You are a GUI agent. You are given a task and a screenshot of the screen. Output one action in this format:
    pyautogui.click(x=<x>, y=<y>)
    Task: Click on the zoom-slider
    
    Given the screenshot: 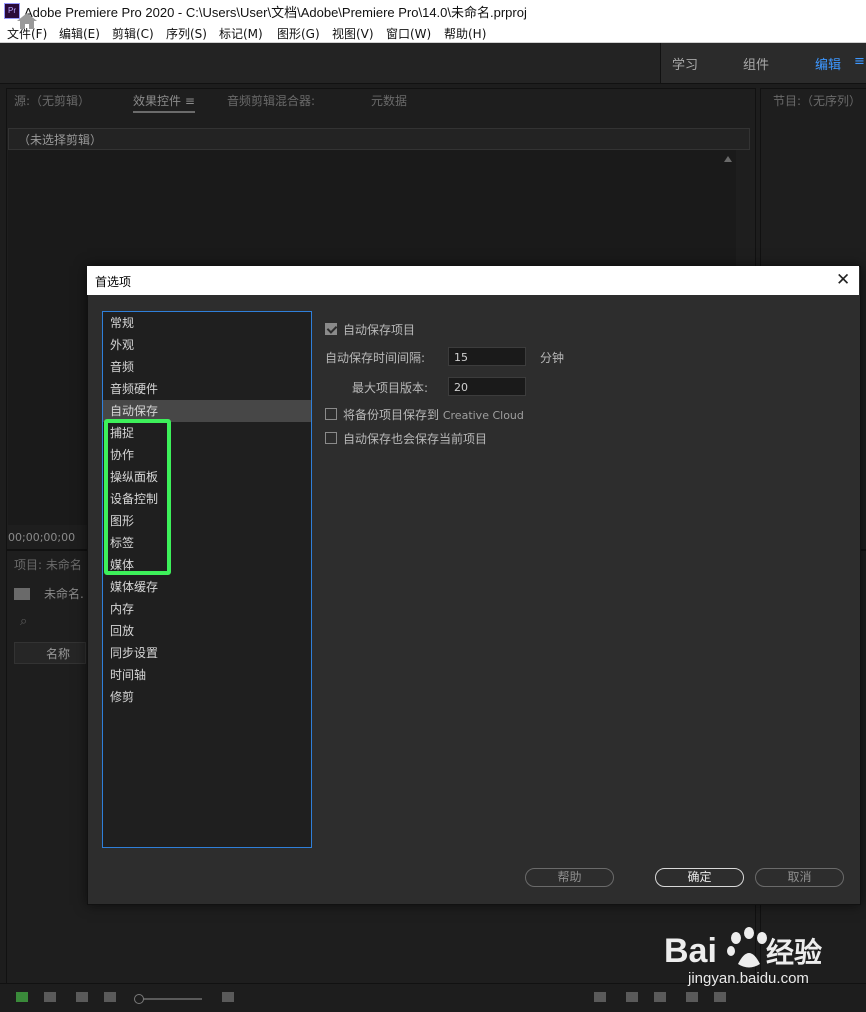 What is the action you would take?
    pyautogui.click(x=170, y=999)
    